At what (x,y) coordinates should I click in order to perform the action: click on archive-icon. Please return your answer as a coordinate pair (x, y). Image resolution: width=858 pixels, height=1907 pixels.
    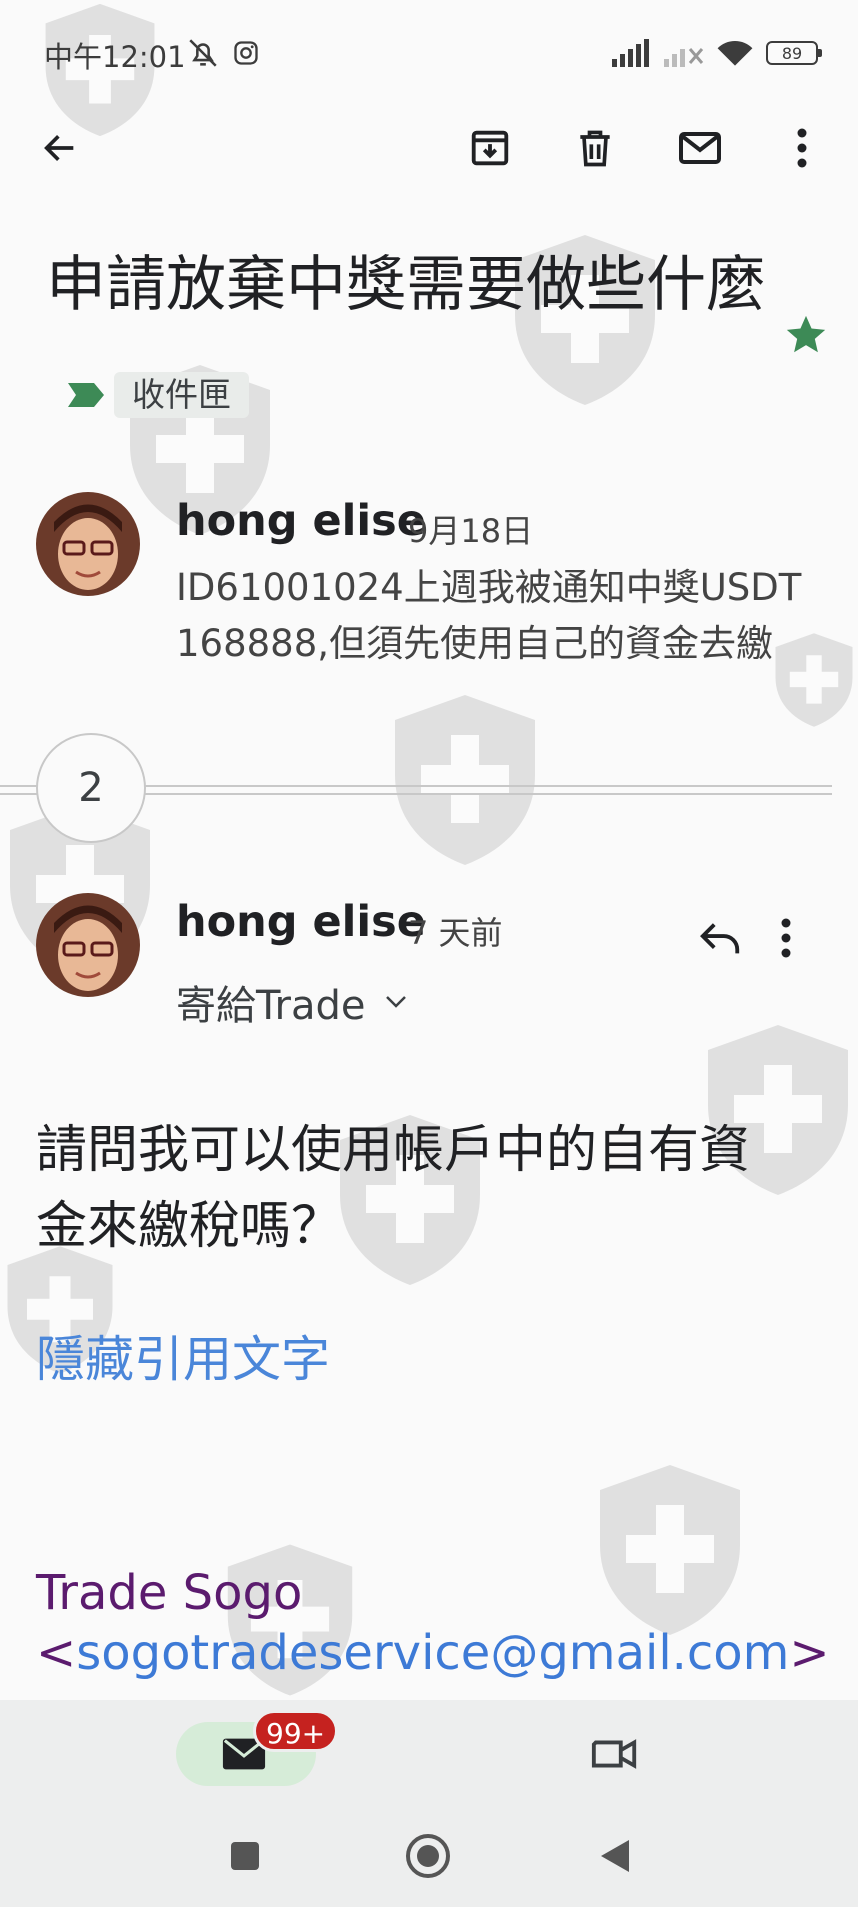
    Looking at the image, I should click on (490, 148).